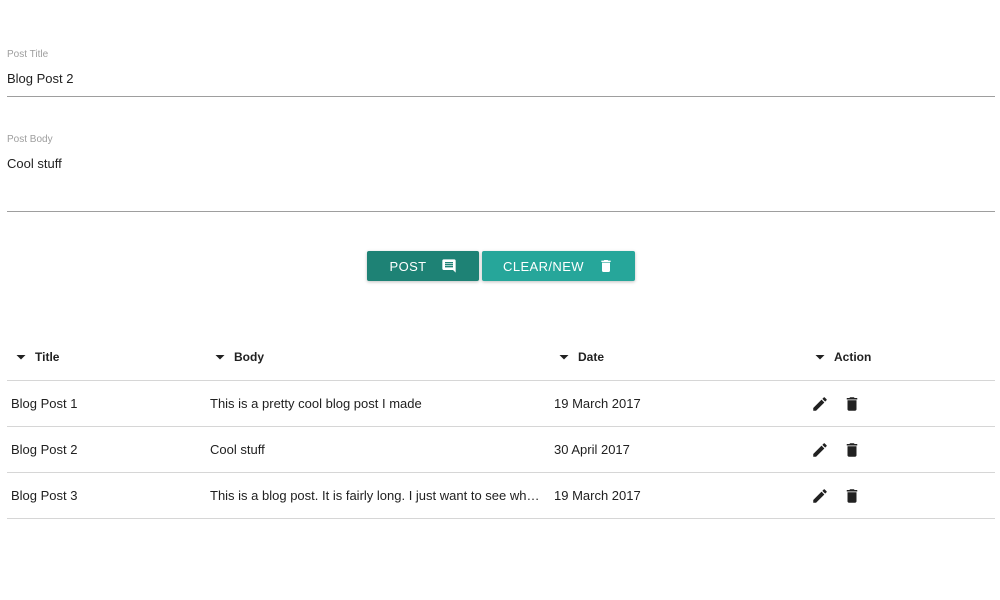 The image size is (1000, 600). Describe the element at coordinates (501, 357) in the screenshot. I see `table-header: Title Body Date Action` at that location.